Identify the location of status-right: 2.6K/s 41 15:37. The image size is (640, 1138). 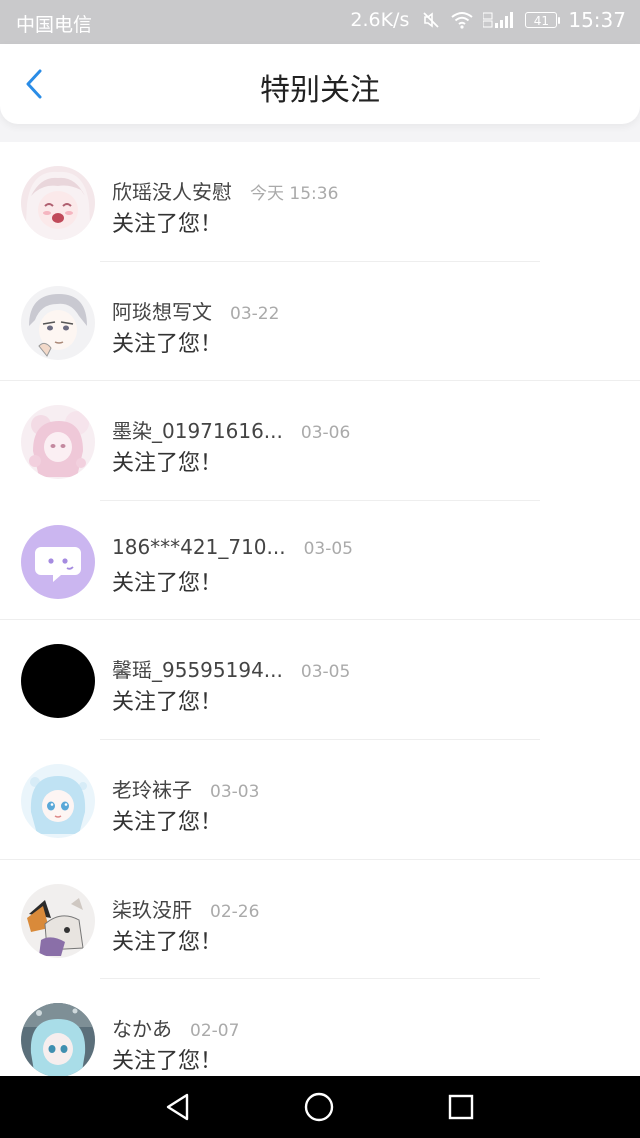
(488, 20).